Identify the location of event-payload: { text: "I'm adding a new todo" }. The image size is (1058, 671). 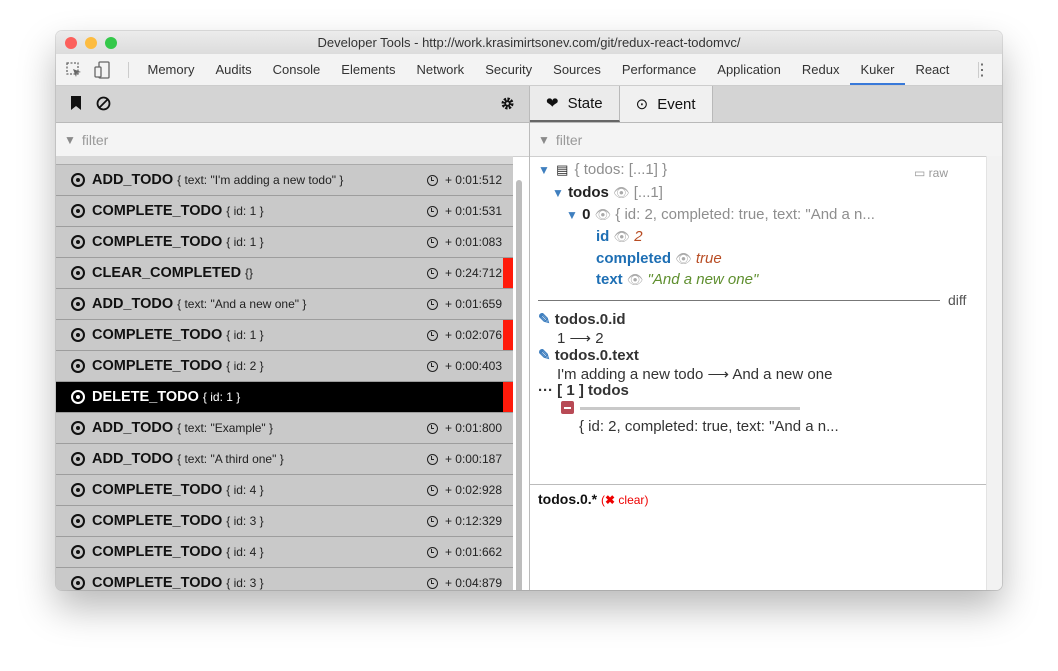
(260, 180).